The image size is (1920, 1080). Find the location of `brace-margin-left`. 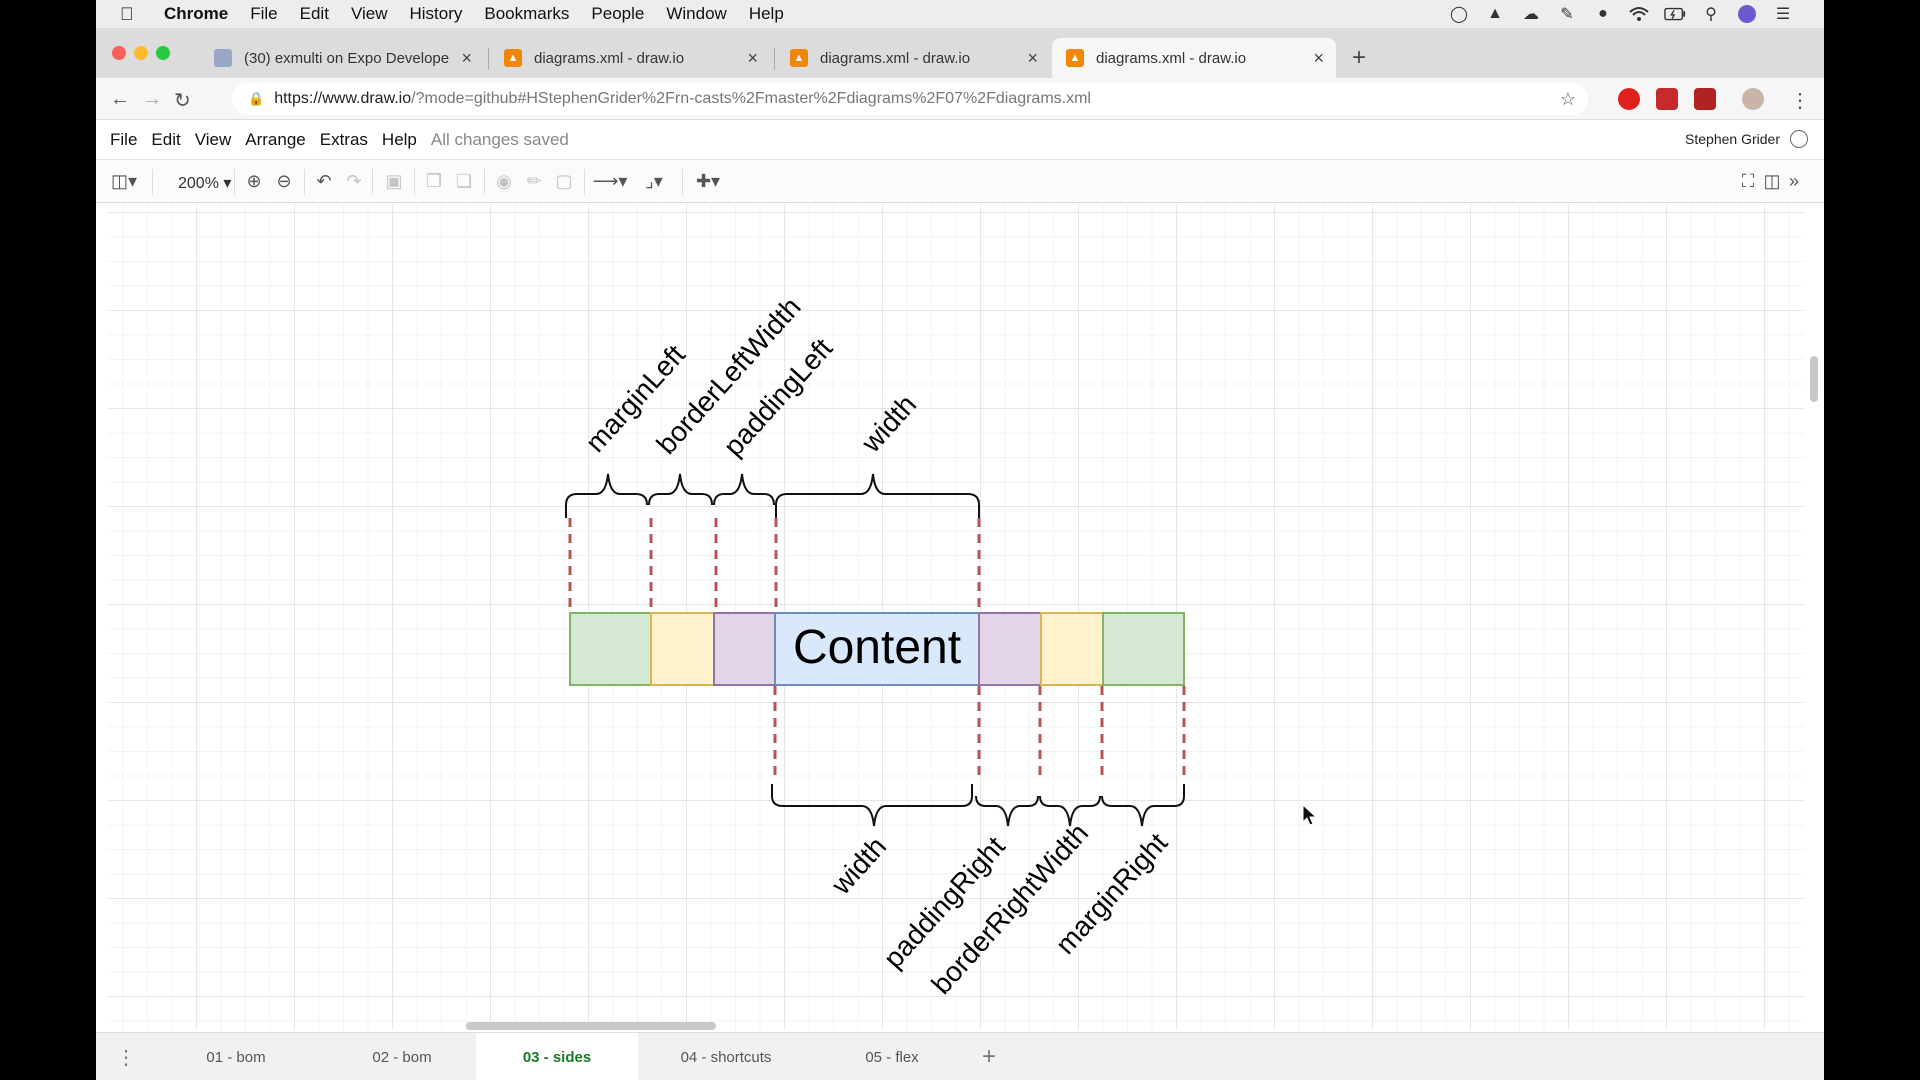

brace-margin-left is located at coordinates (606, 495).